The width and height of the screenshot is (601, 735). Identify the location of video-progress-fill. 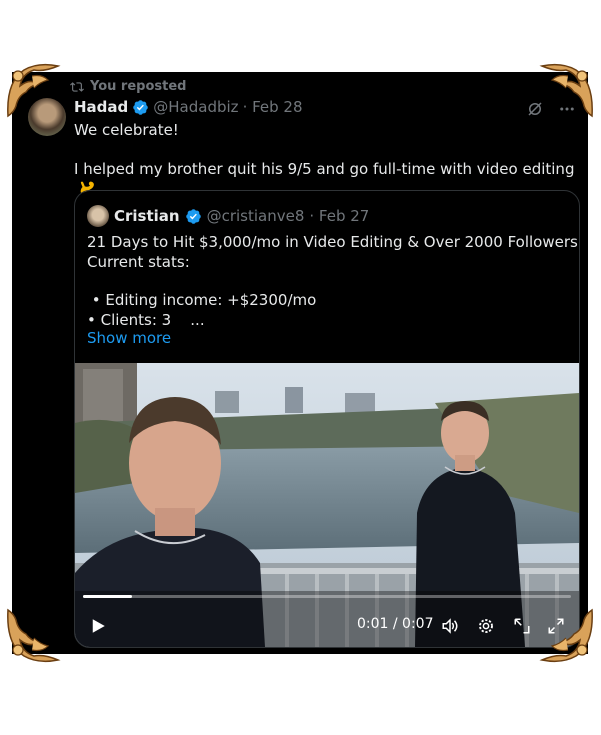
(107, 596).